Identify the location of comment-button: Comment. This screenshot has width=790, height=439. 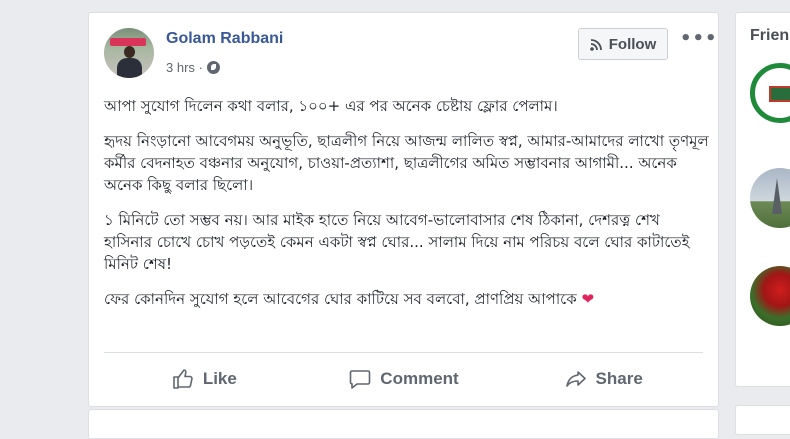
(404, 379).